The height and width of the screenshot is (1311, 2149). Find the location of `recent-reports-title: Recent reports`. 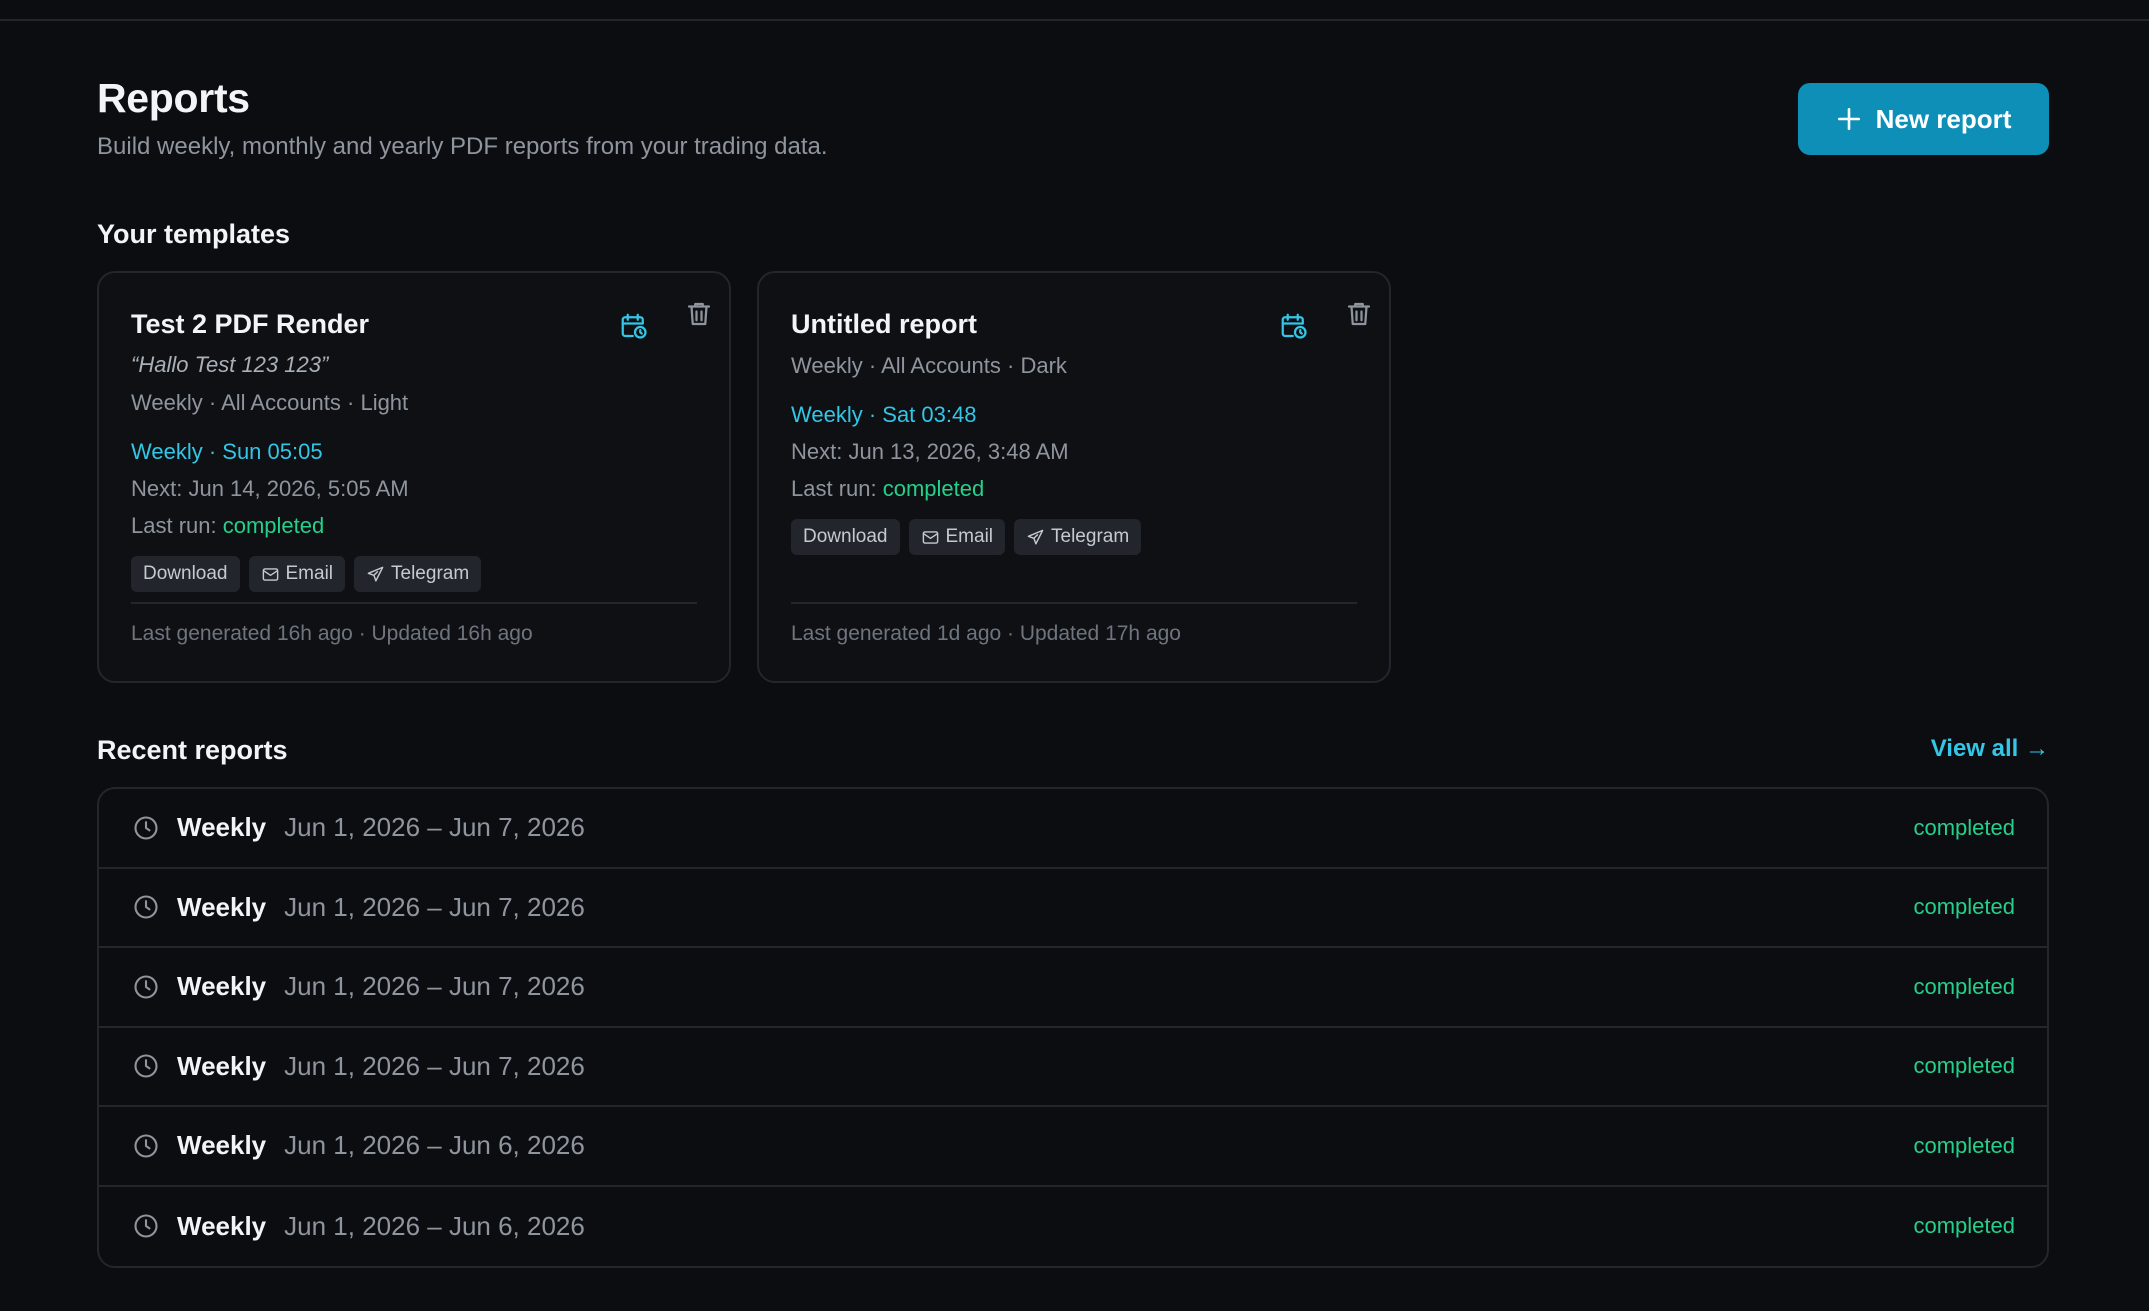

recent-reports-title: Recent reports is located at coordinates (192, 750).